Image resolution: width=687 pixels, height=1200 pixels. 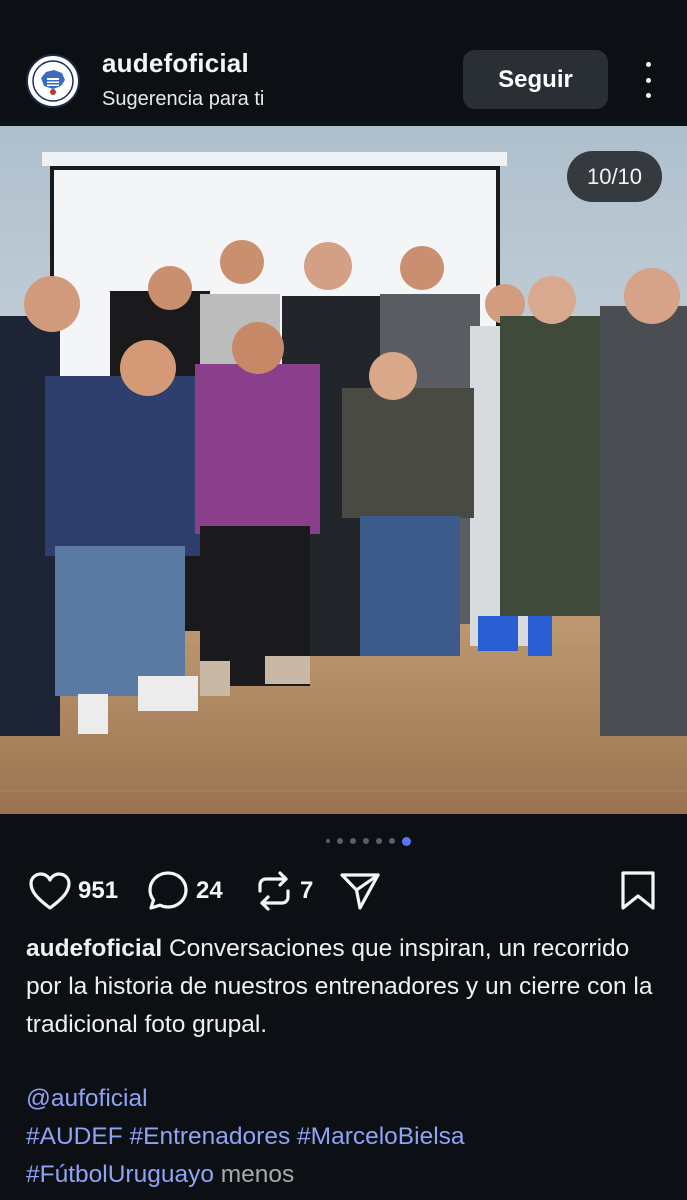 I want to click on like-button: 951, so click(x=73, y=891).